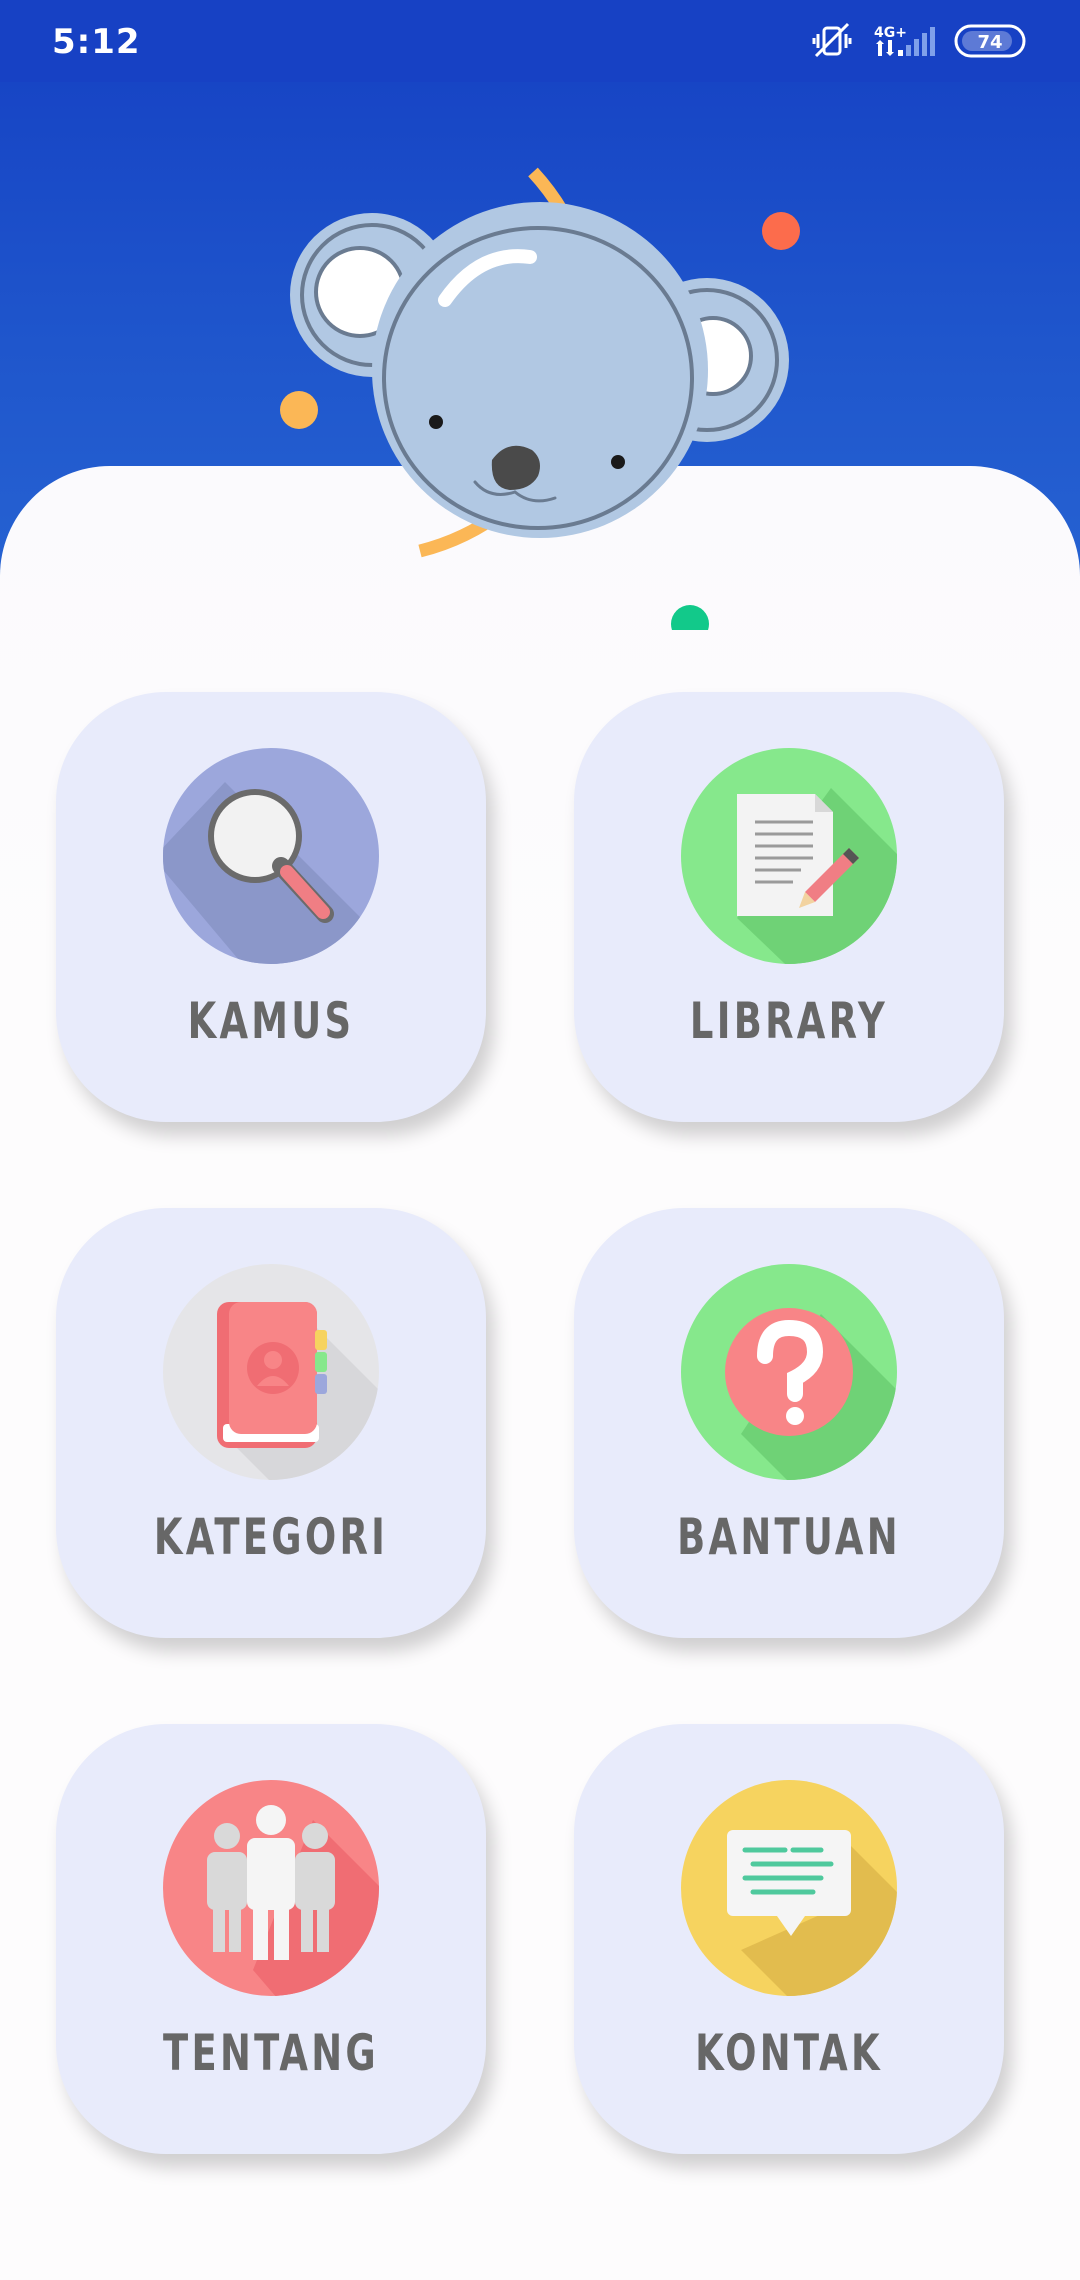 The height and width of the screenshot is (2280, 1080). Describe the element at coordinates (885, 48) in the screenshot. I see `data-arrows-icon` at that location.